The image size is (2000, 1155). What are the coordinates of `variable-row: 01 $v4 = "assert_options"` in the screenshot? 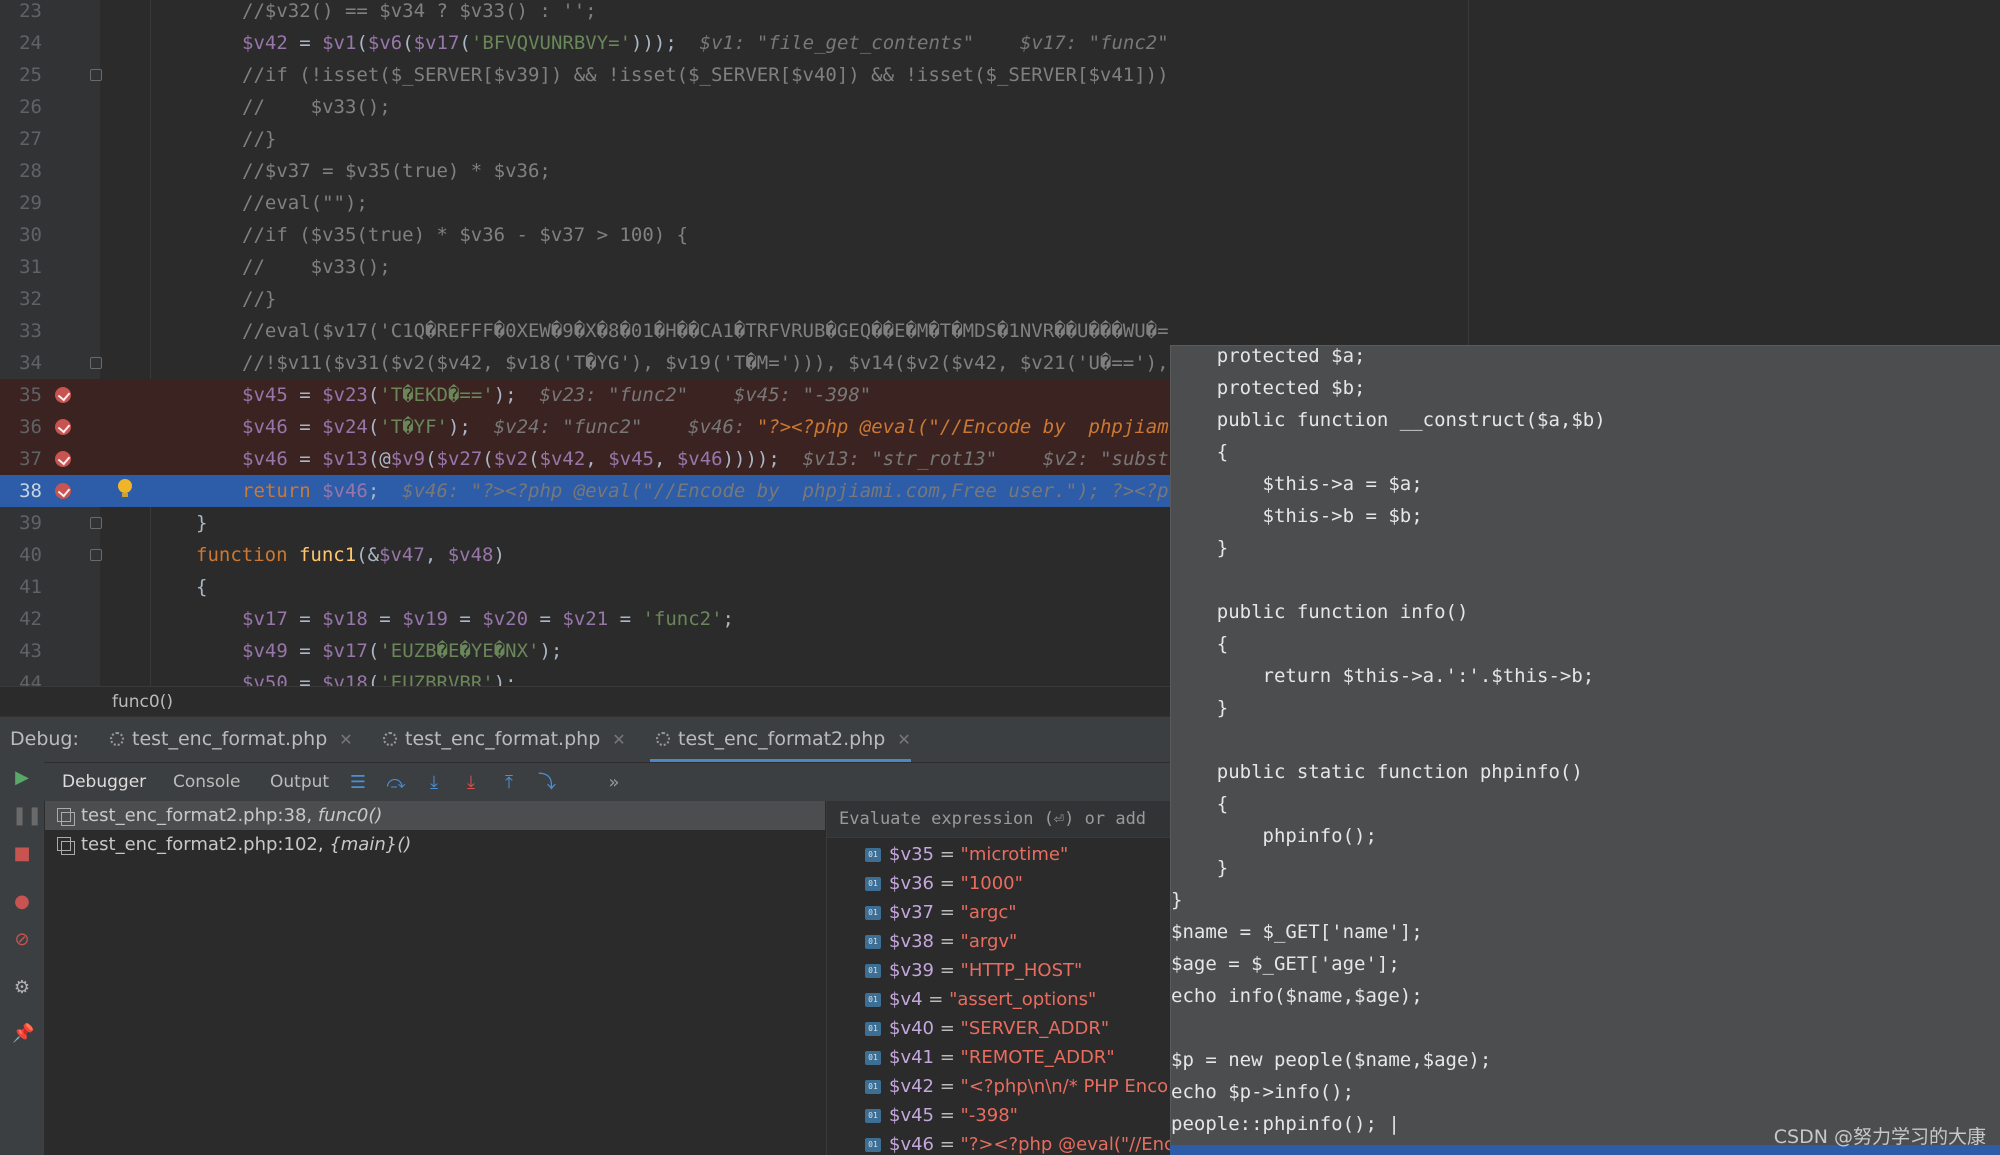 It's located at (999, 999).